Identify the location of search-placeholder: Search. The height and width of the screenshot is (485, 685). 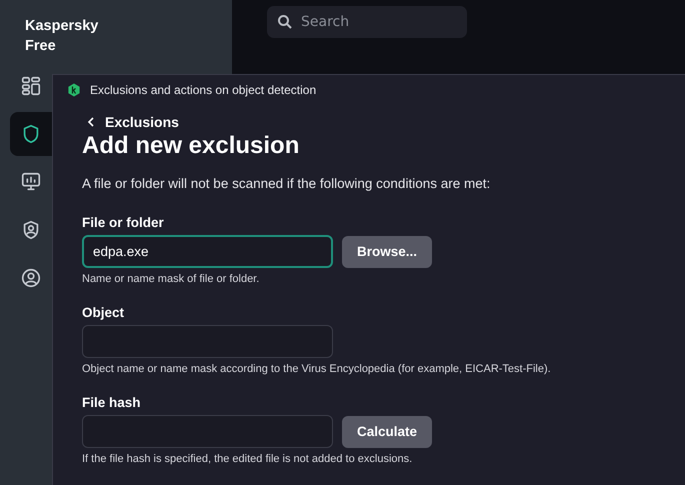
(325, 22).